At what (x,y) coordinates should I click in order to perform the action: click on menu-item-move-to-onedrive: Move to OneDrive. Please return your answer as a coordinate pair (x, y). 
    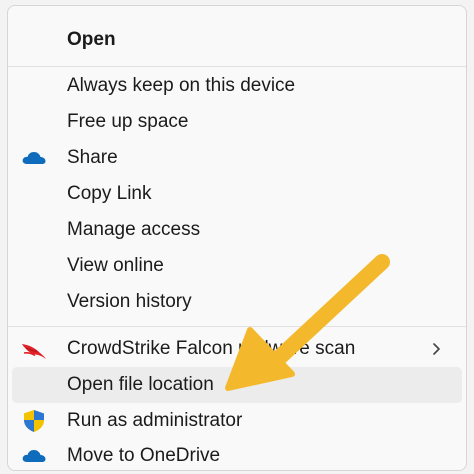
    Looking at the image, I should click on (237, 454).